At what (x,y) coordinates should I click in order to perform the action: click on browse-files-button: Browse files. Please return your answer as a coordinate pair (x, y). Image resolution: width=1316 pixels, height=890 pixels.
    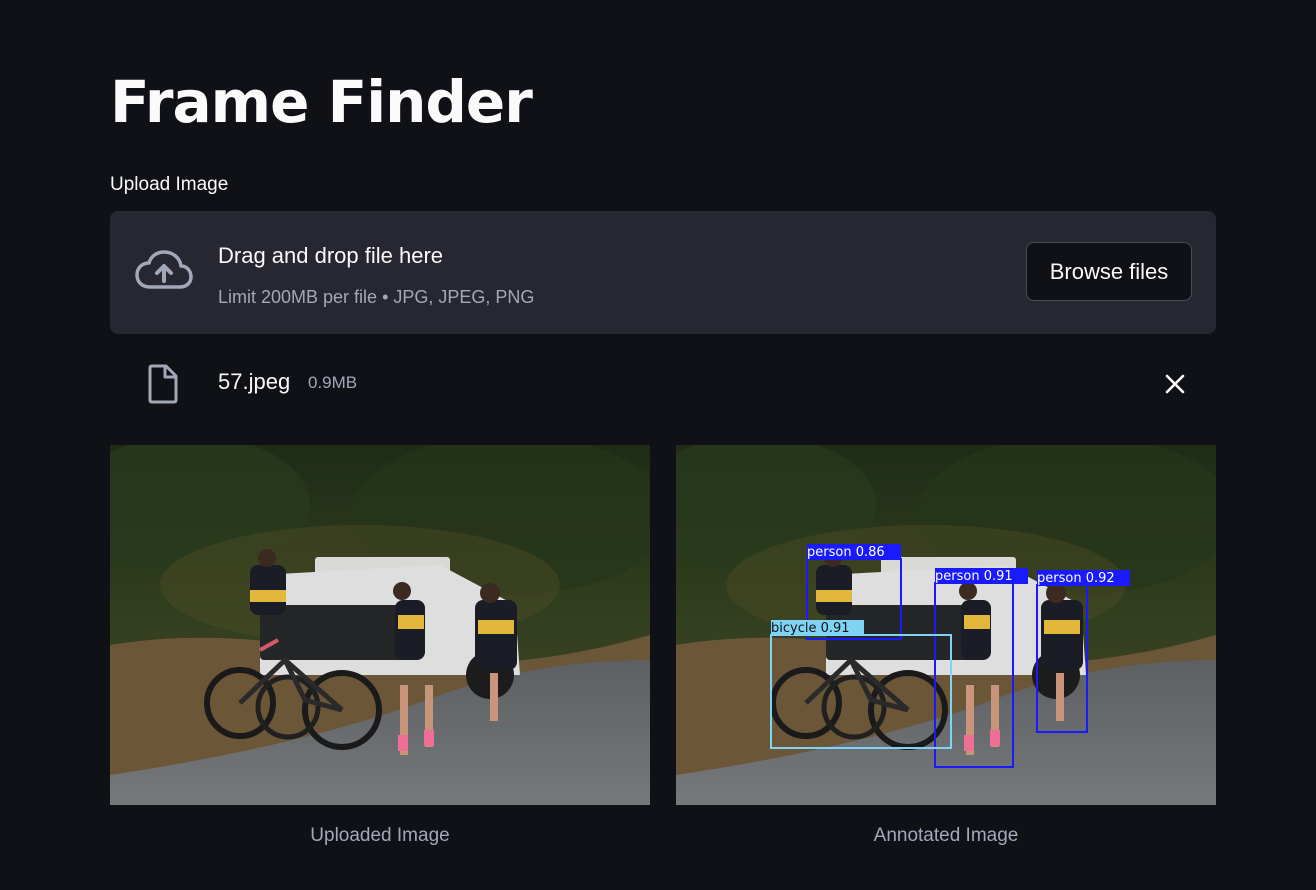
    Looking at the image, I should click on (1109, 271).